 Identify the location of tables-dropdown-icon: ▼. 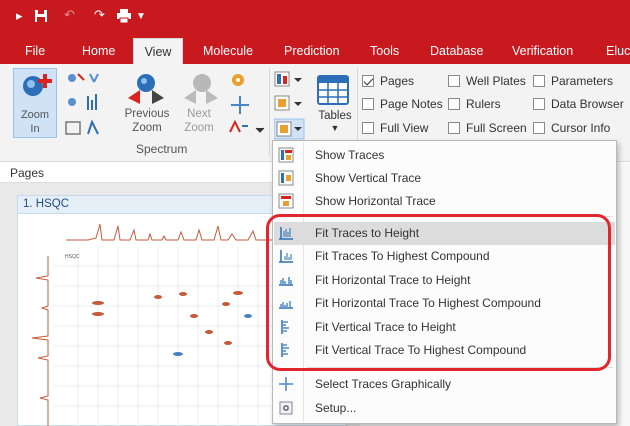
(335, 128).